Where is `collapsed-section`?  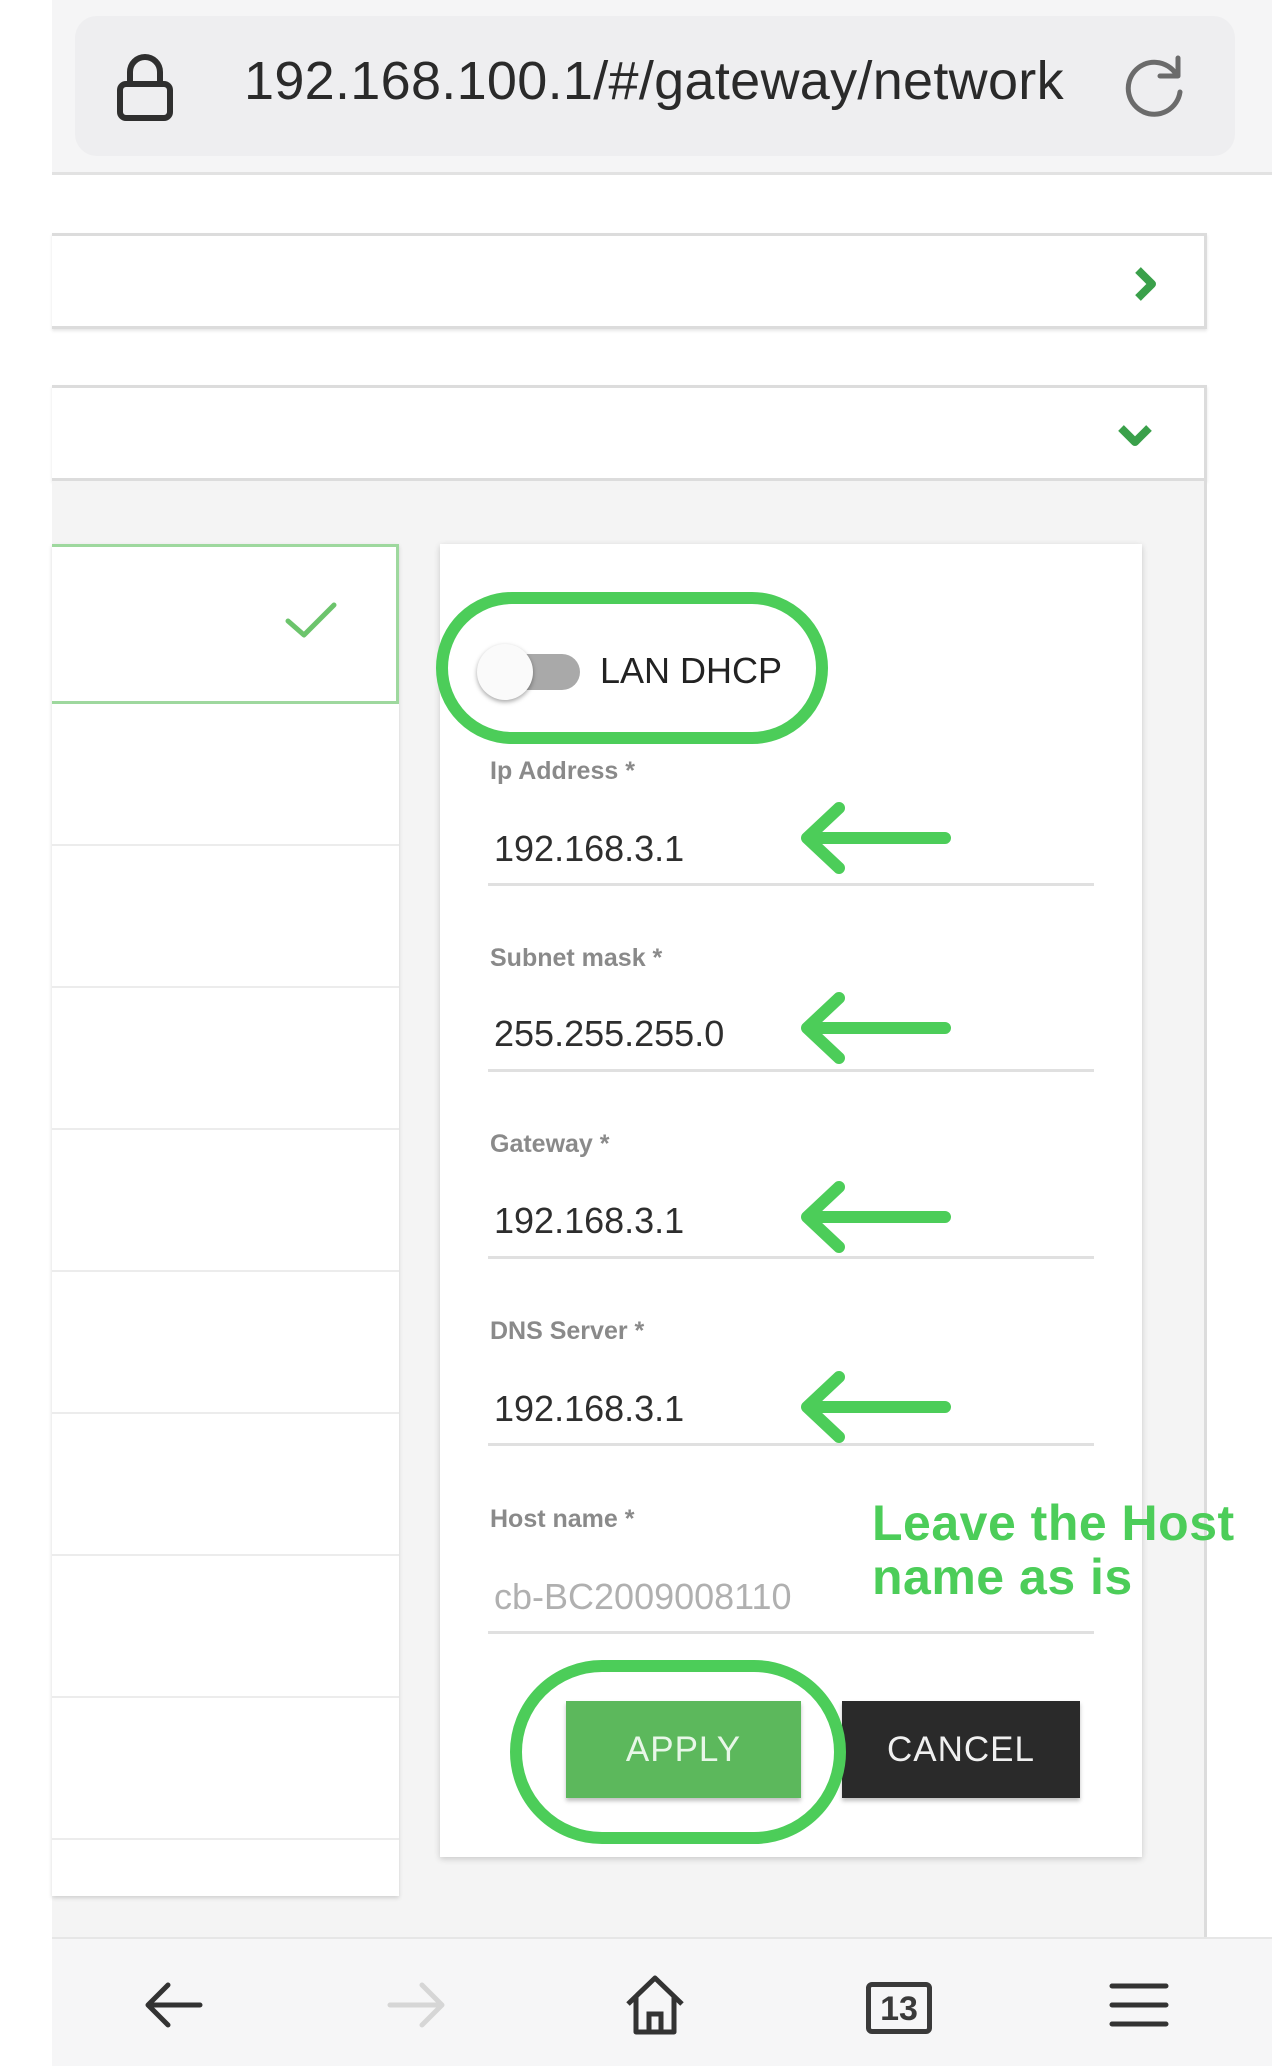 collapsed-section is located at coordinates (629, 281).